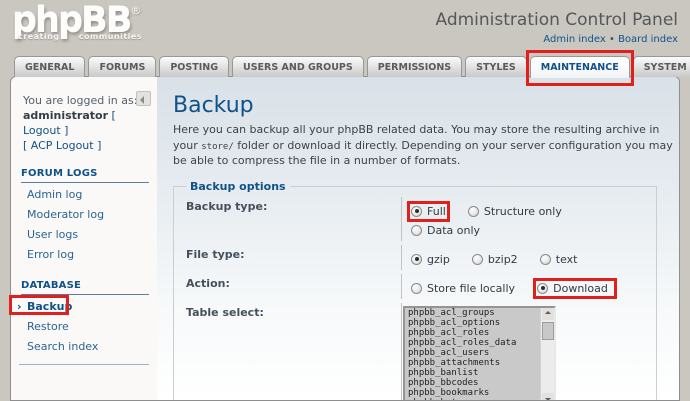 The height and width of the screenshot is (401, 690). What do you see at coordinates (84, 235) in the screenshot?
I see `sidebar-item-user-logs: User logs` at bounding box center [84, 235].